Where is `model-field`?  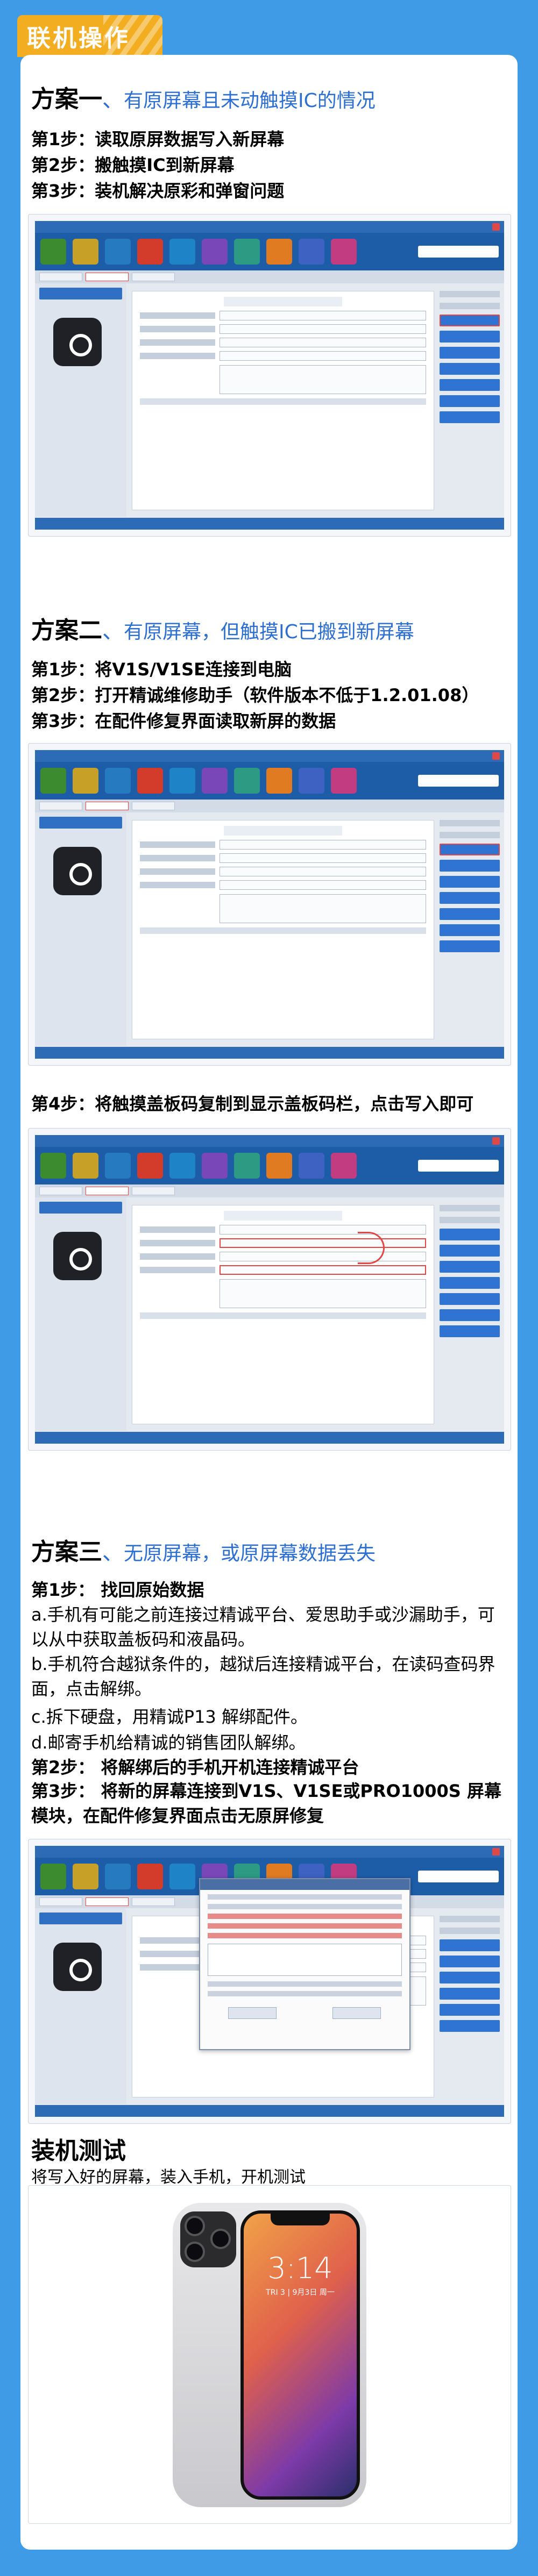
model-field is located at coordinates (323, 1230).